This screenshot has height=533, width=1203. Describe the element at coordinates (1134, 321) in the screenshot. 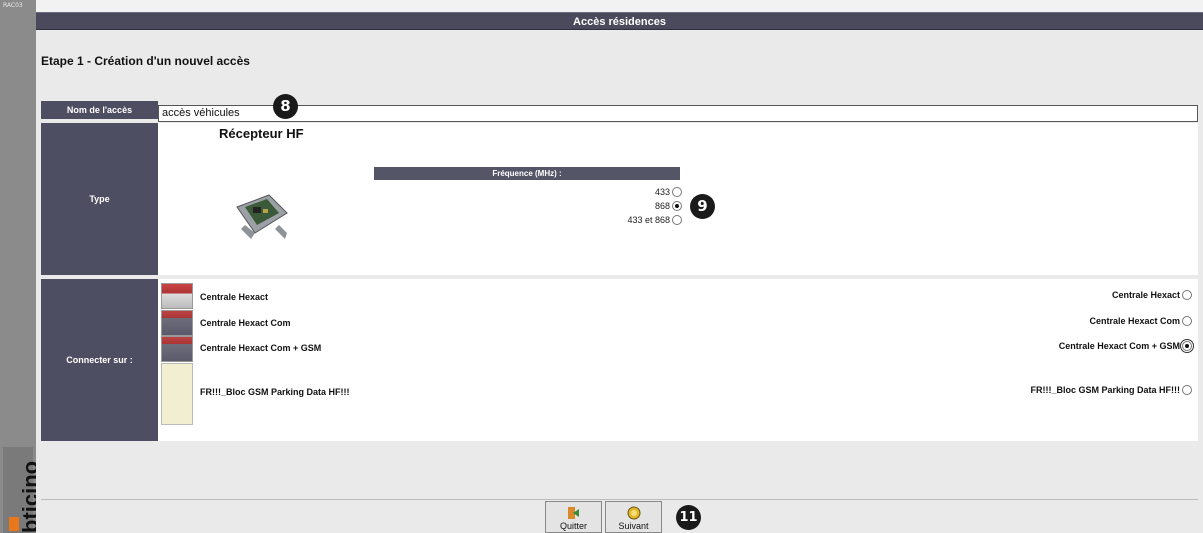

I see `connect-option-label: Centrale Hexact Com` at that location.